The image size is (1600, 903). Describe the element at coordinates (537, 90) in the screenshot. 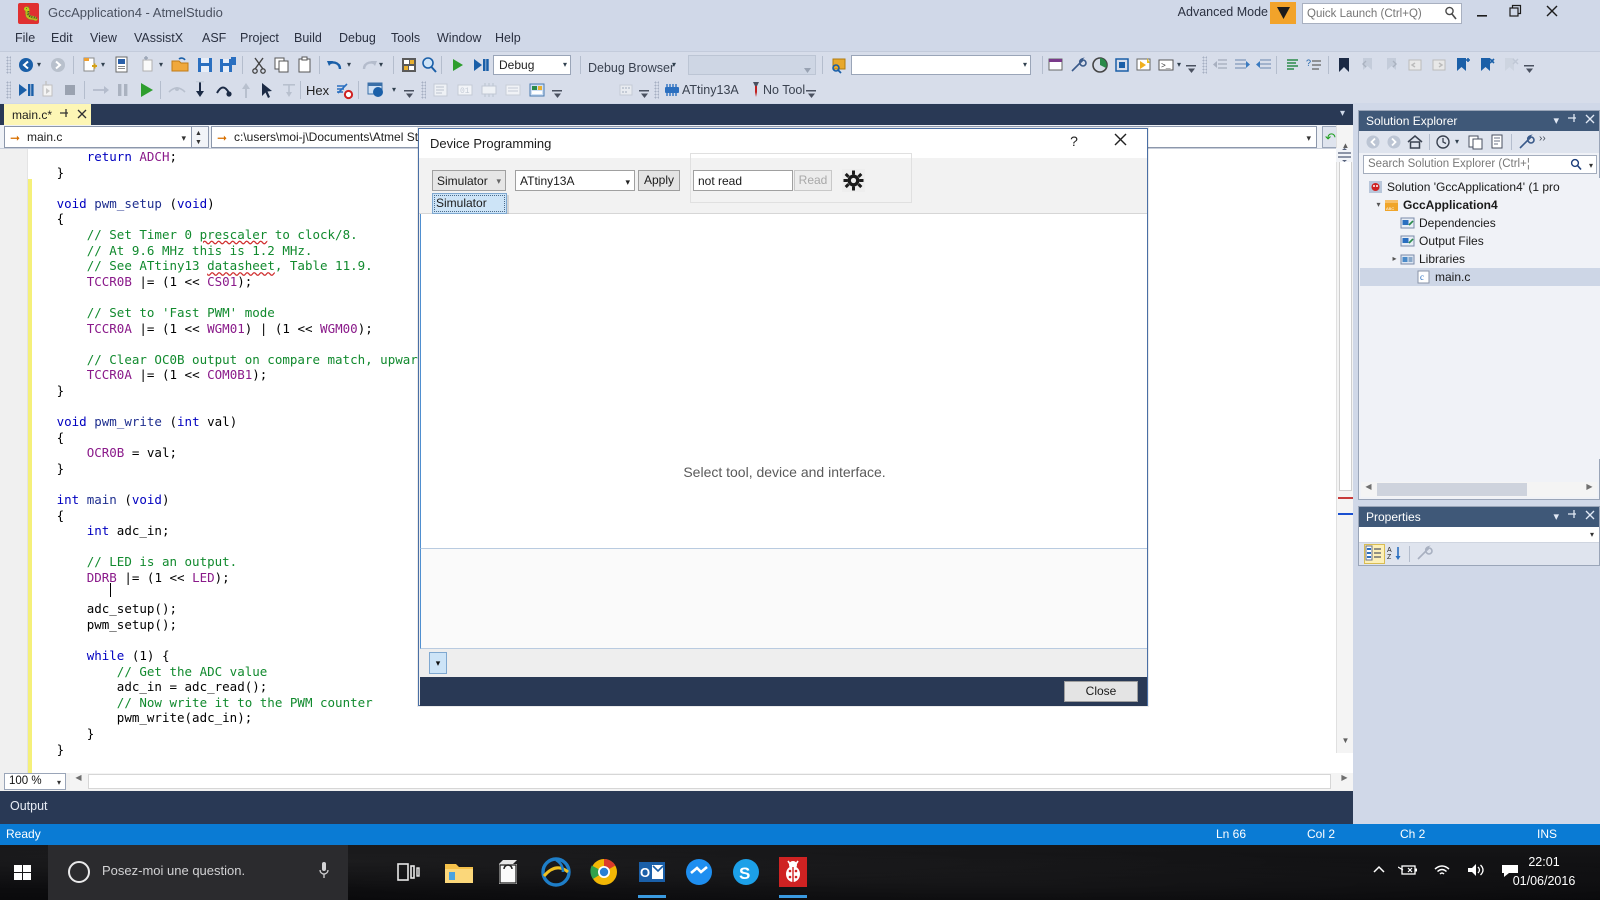

I see `code-analysis-icon` at that location.